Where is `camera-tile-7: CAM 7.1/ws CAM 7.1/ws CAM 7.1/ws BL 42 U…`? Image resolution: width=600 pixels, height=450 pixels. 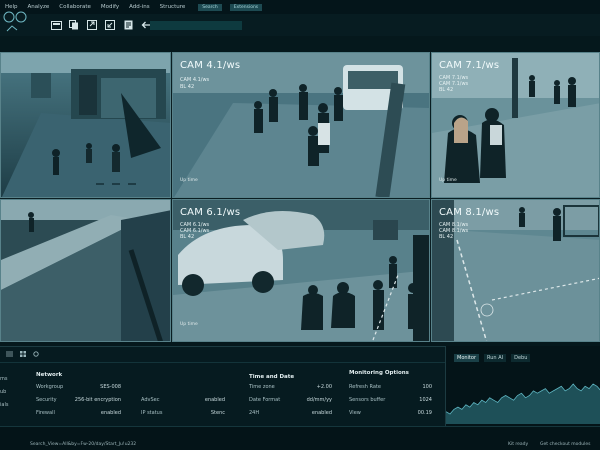 camera-tile-7: CAM 7.1/ws CAM 7.1/ws CAM 7.1/ws BL 42 U… is located at coordinates (515, 125).